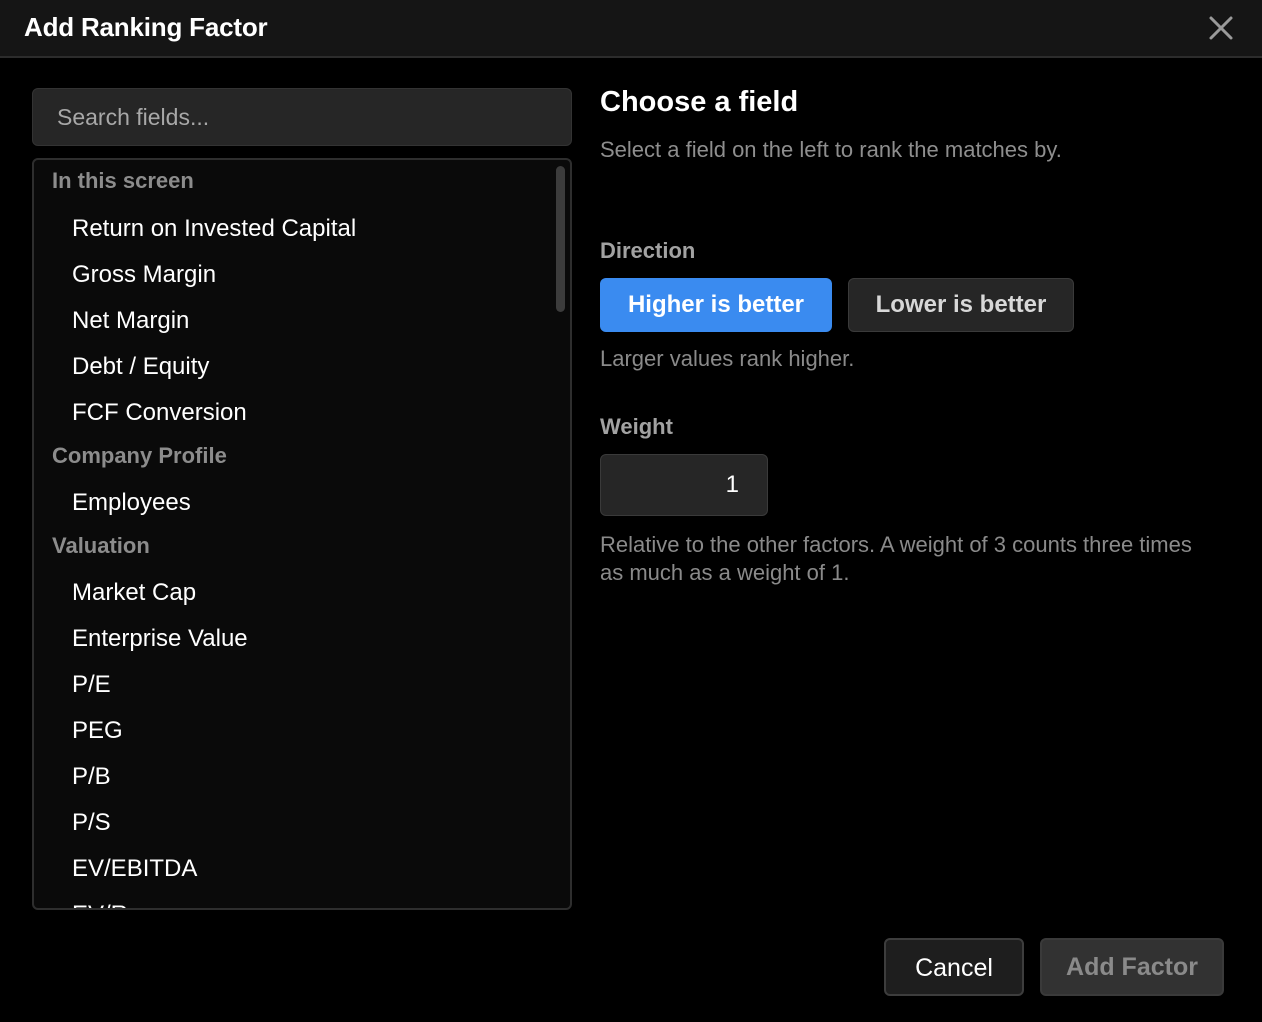 This screenshot has width=1262, height=1022. I want to click on field-list-item: Return on Invested Capital, so click(293, 229).